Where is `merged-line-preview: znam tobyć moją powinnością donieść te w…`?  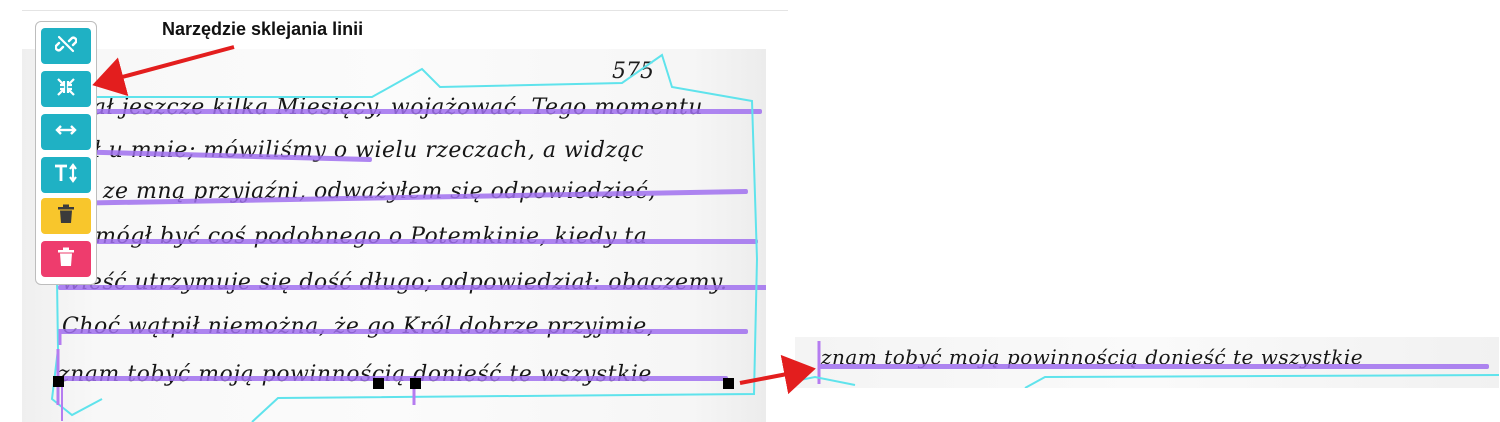 merged-line-preview: znam tobyć moją powinnością donieść te w… is located at coordinates (1147, 362).